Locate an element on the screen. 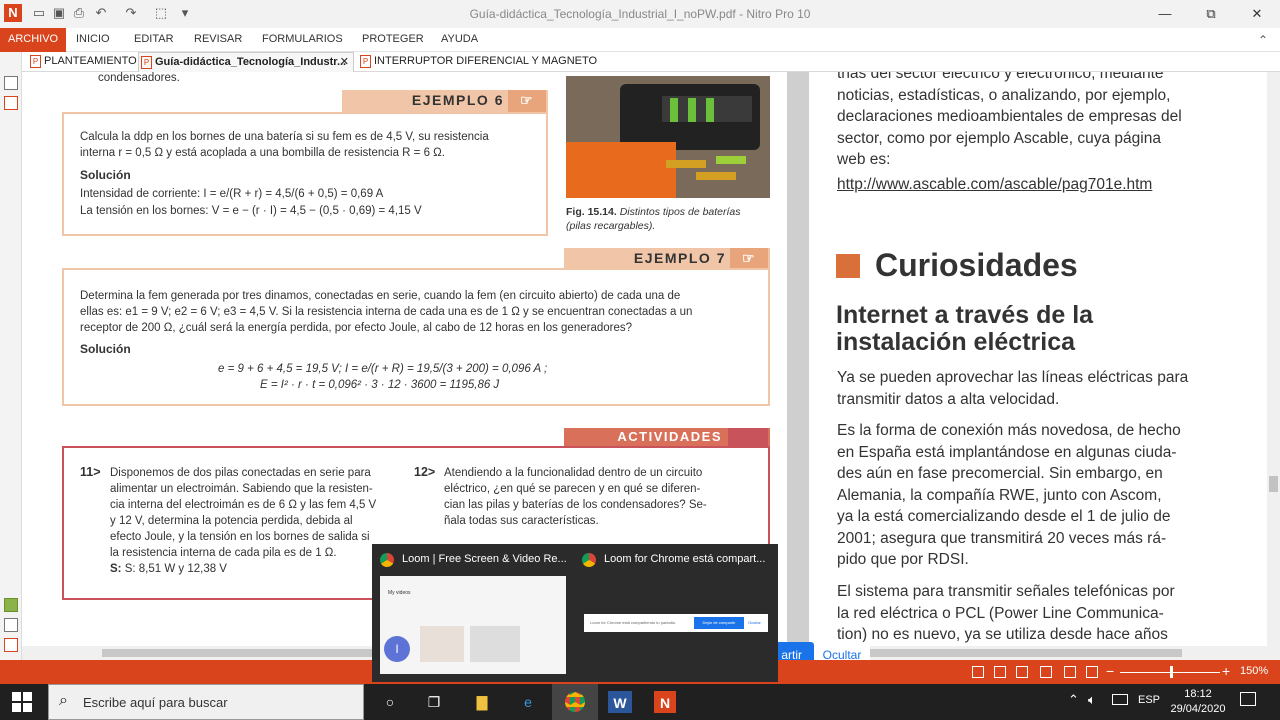 The width and height of the screenshot is (1280, 720). ejemplo6-header: EJEMPLO 6 ☞ is located at coordinates (445, 101).